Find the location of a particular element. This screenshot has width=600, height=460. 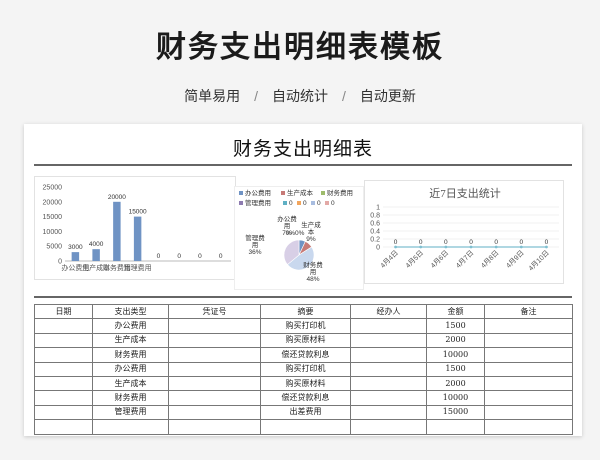

column-header: 支出类型 is located at coordinates (130, 311).